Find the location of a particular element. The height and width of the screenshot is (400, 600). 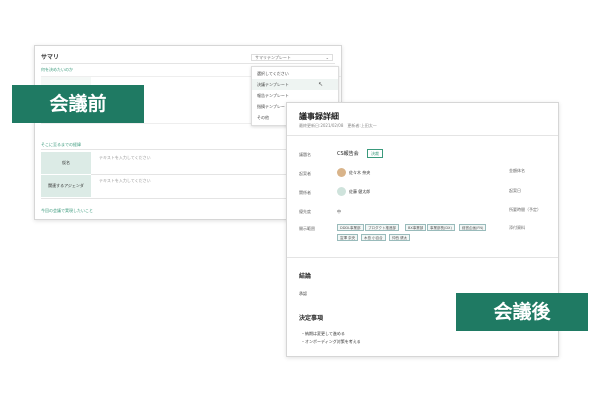

field-label: 所要時間（予定） is located at coordinates (525, 209).